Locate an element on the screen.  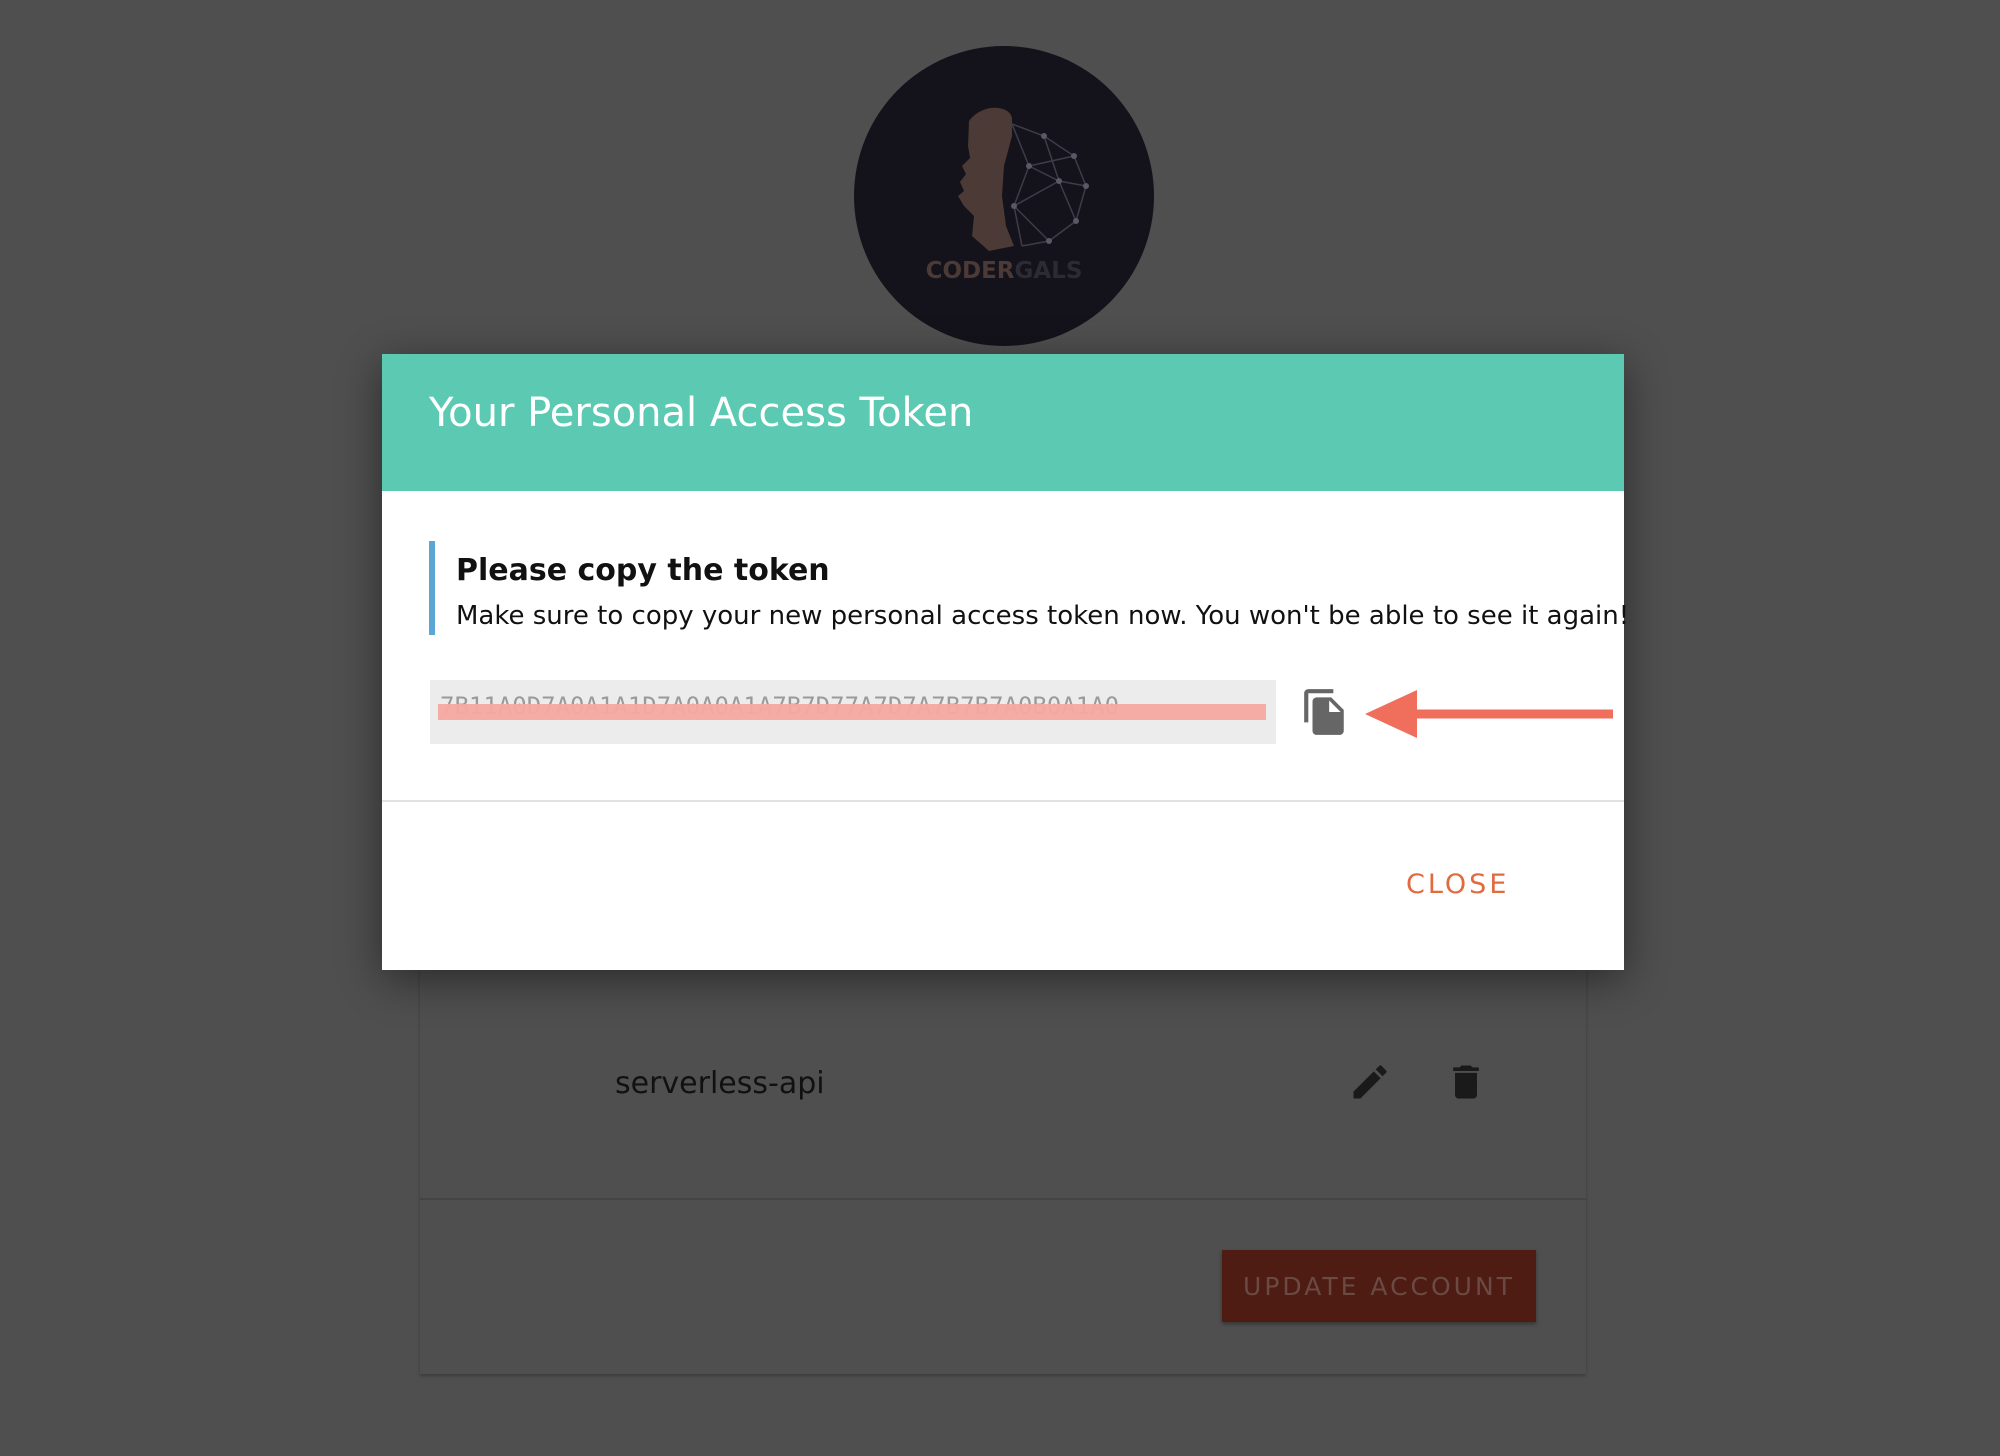
copy-token-button is located at coordinates (1325, 712).